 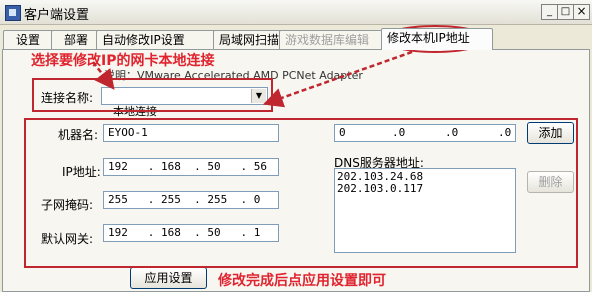 What do you see at coordinates (168, 278) in the screenshot?
I see `apply-settings-button: 应用设置` at bounding box center [168, 278].